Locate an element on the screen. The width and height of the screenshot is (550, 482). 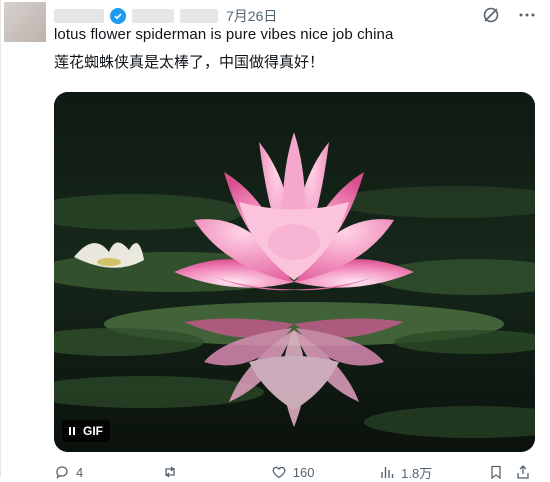
verified-badge-icon is located at coordinates (118, 16).